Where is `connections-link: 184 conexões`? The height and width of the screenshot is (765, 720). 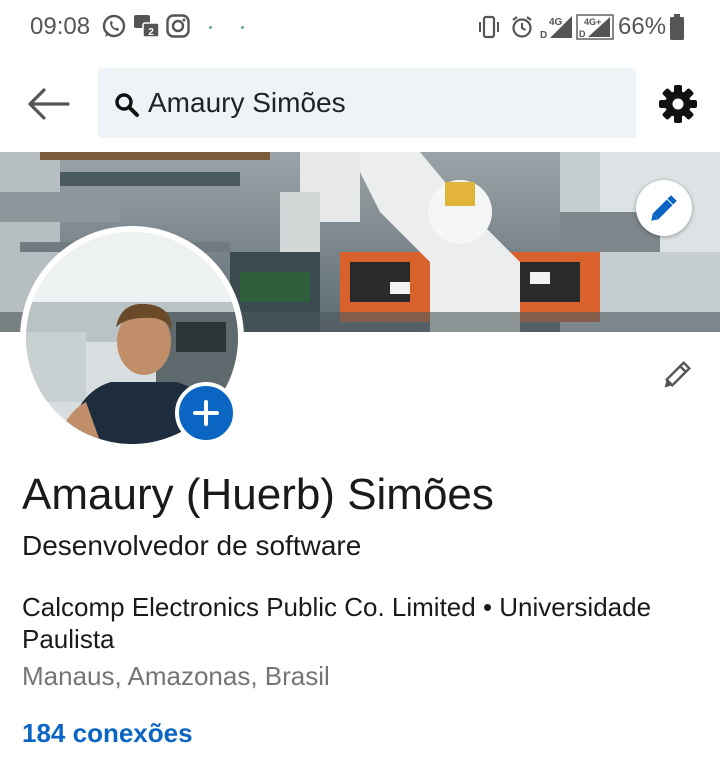
connections-link: 184 conexões is located at coordinates (107, 733).